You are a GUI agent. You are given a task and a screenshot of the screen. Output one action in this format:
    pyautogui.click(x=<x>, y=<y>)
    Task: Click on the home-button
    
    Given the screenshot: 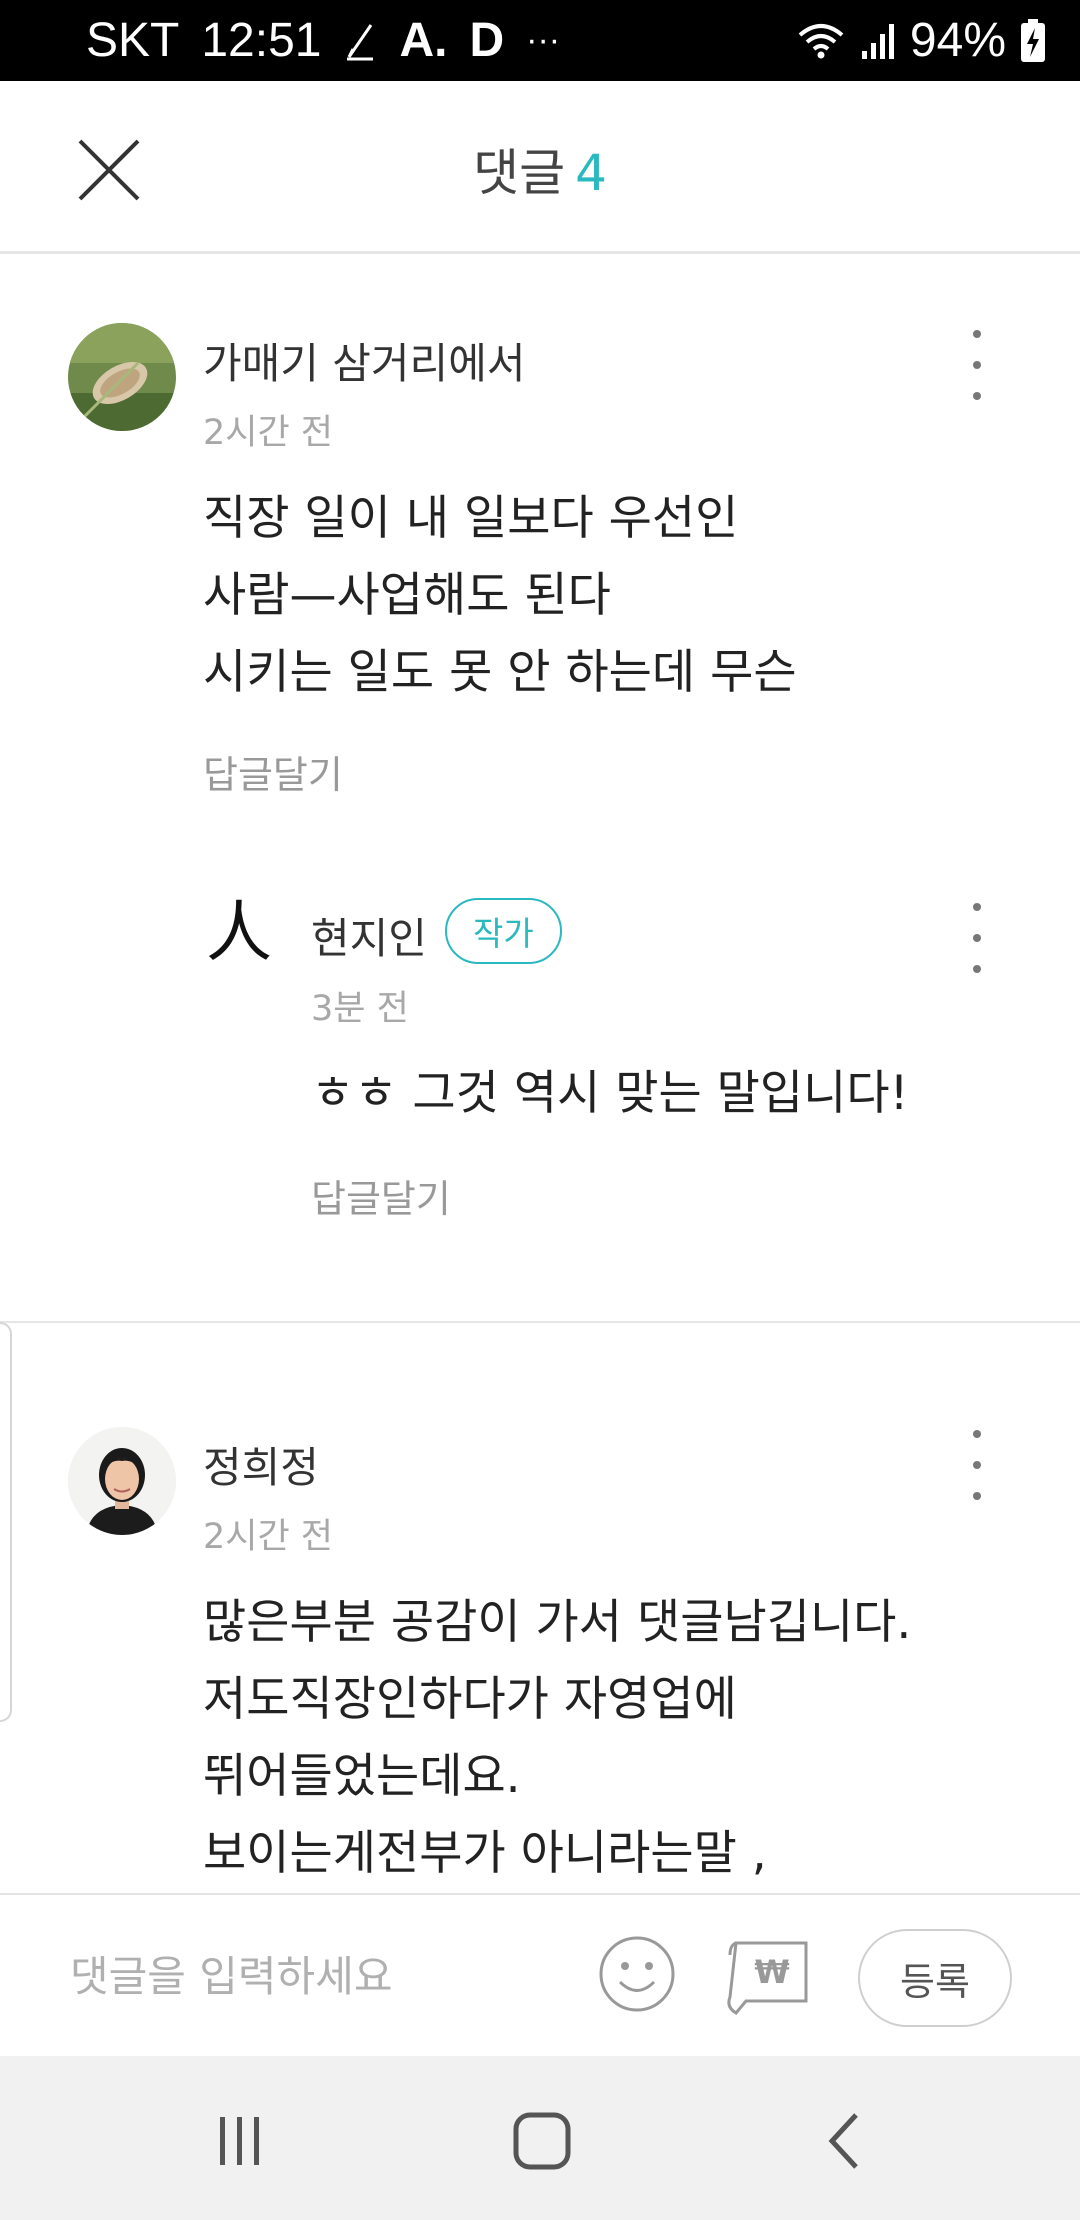 What is the action you would take?
    pyautogui.click(x=542, y=2141)
    